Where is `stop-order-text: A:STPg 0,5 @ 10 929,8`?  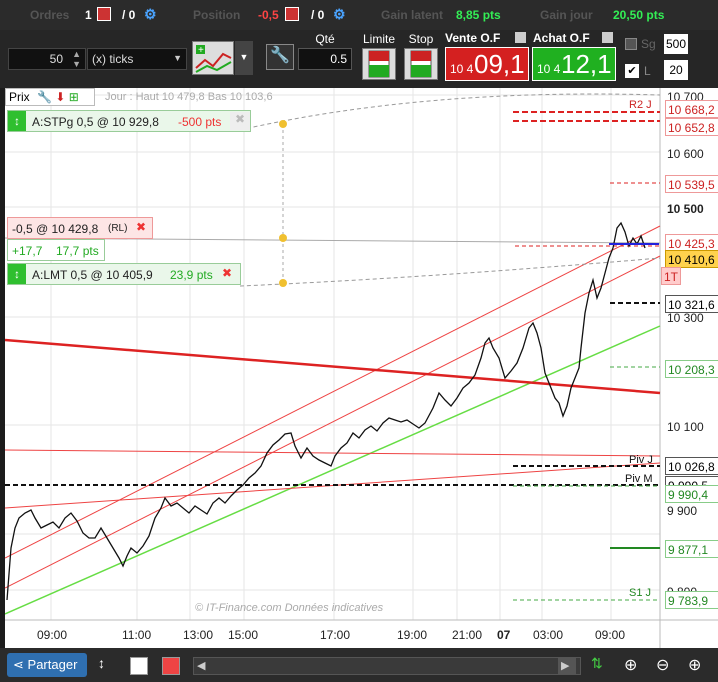 stop-order-text: A:STPg 0,5 @ 10 929,8 is located at coordinates (95, 122).